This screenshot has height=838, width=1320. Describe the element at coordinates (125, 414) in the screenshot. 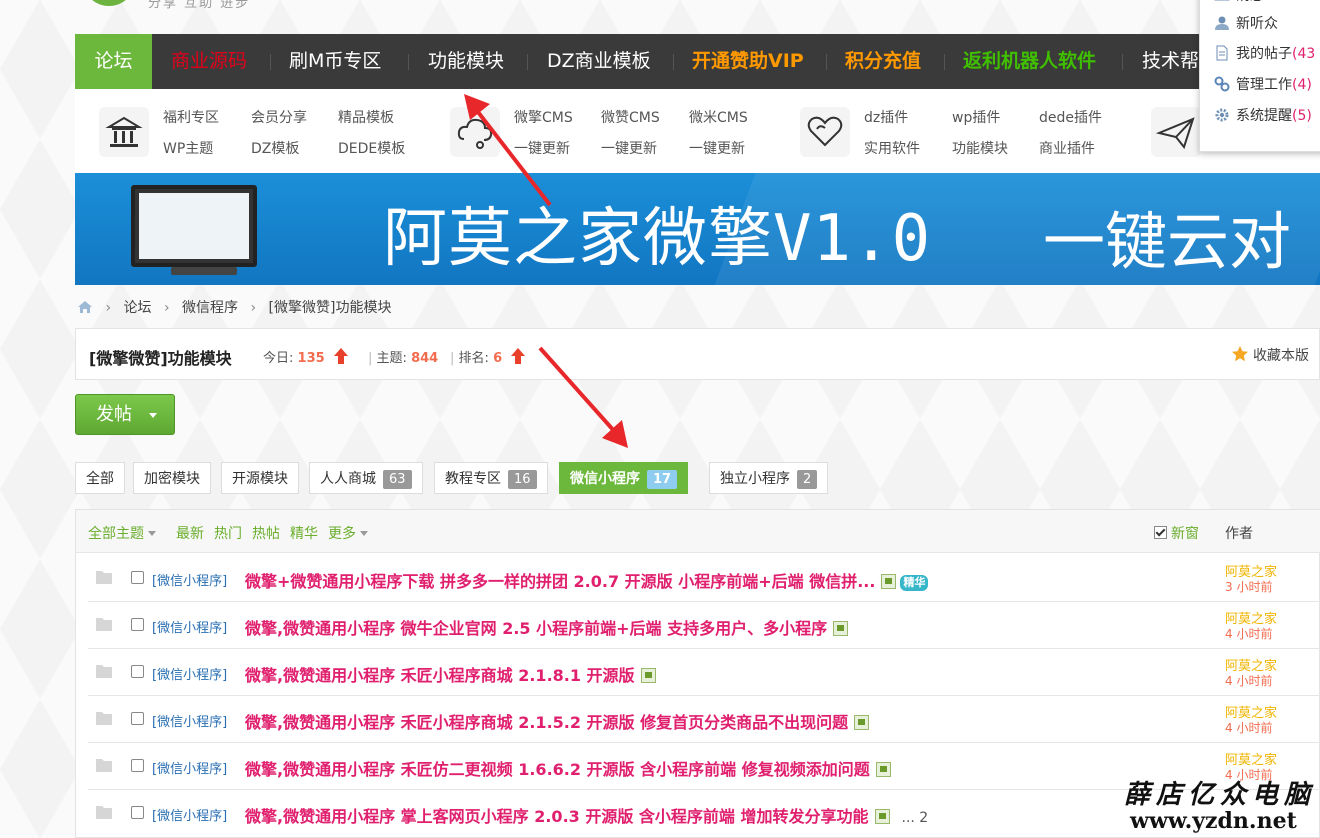

I see `new-post-button: 发帖` at that location.